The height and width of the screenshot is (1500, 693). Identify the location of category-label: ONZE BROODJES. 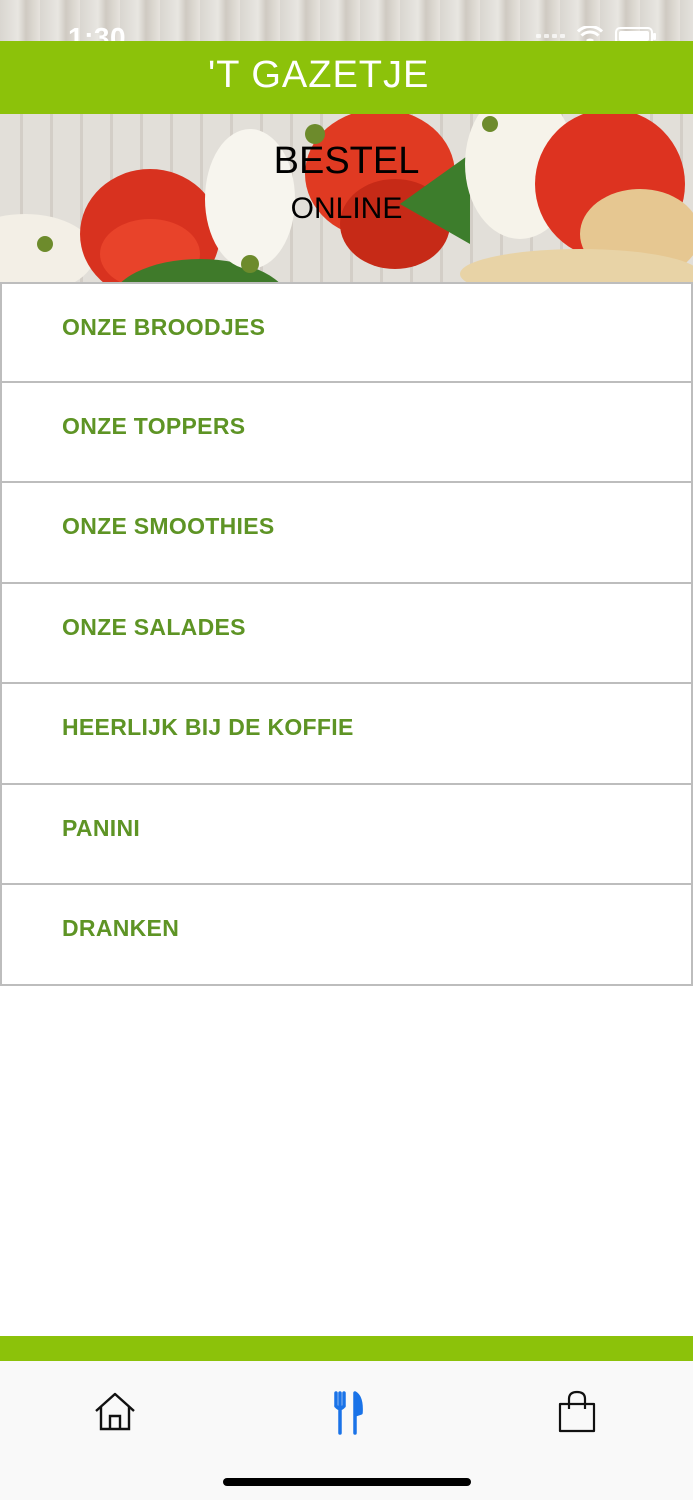
(164, 327).